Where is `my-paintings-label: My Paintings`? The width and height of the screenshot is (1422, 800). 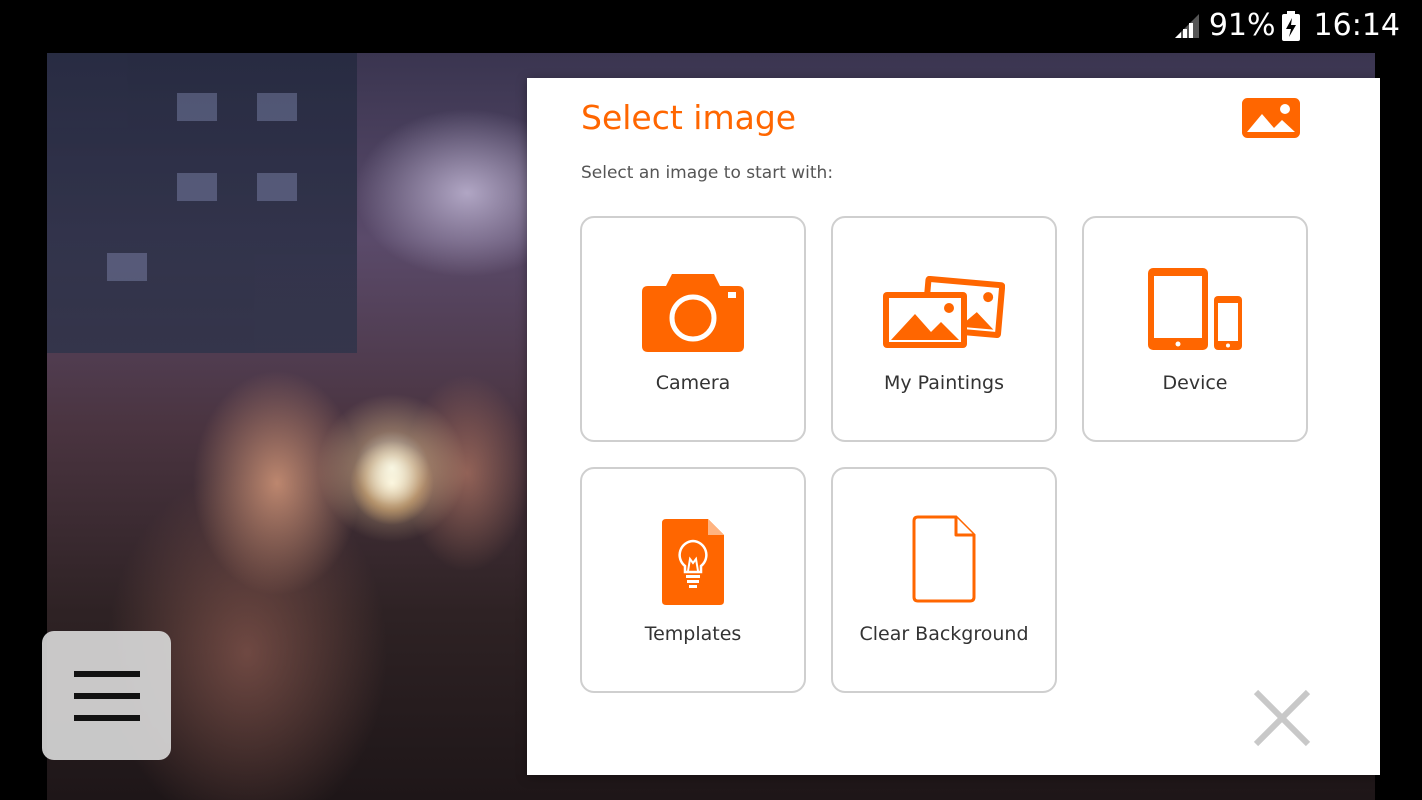 my-paintings-label: My Paintings is located at coordinates (944, 383).